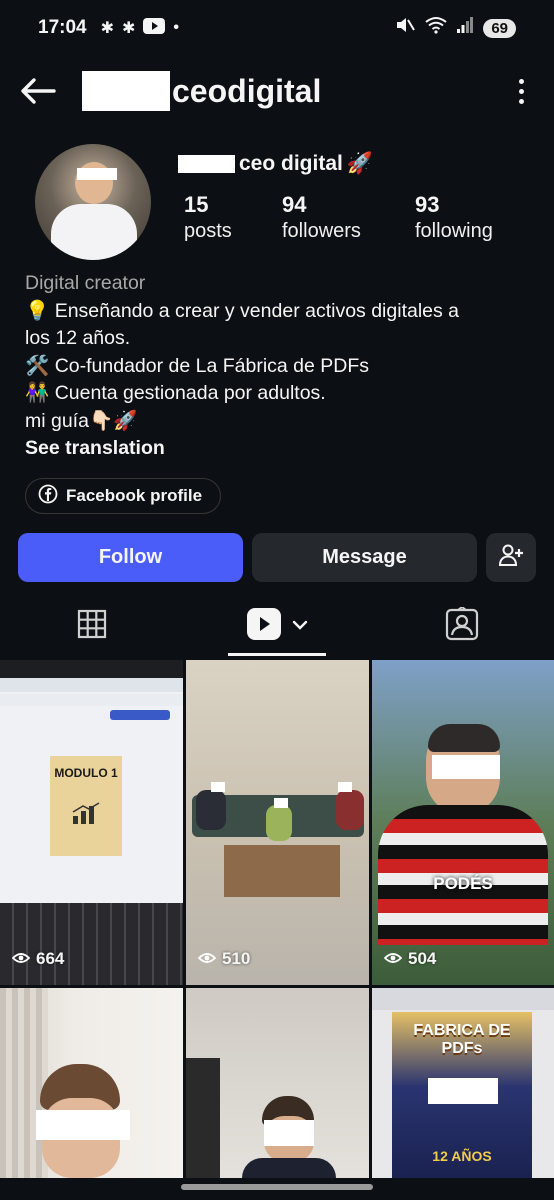  I want to click on reel-caption: PODÉS, so click(463, 883).